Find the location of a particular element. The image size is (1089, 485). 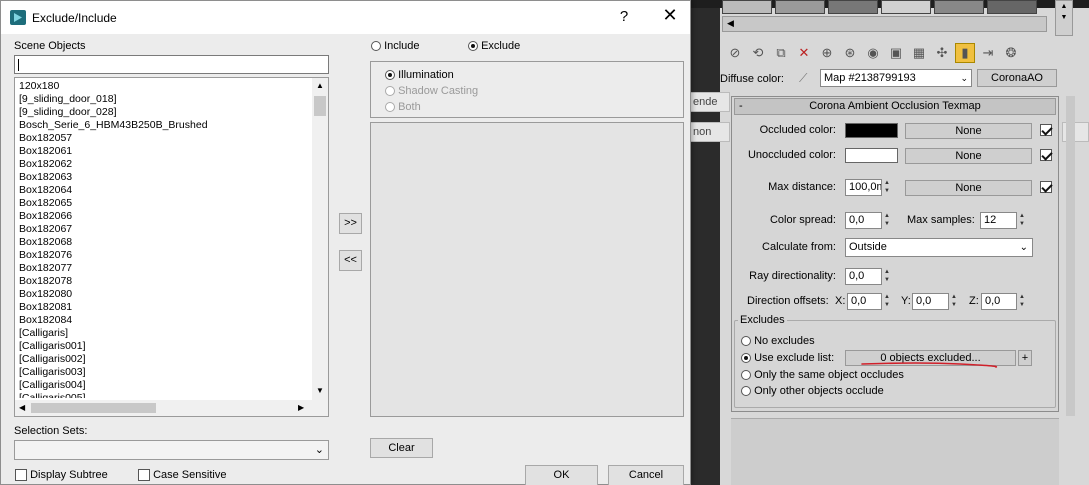

offset-y-spinner: ▲ ▼ is located at coordinates (954, 301).